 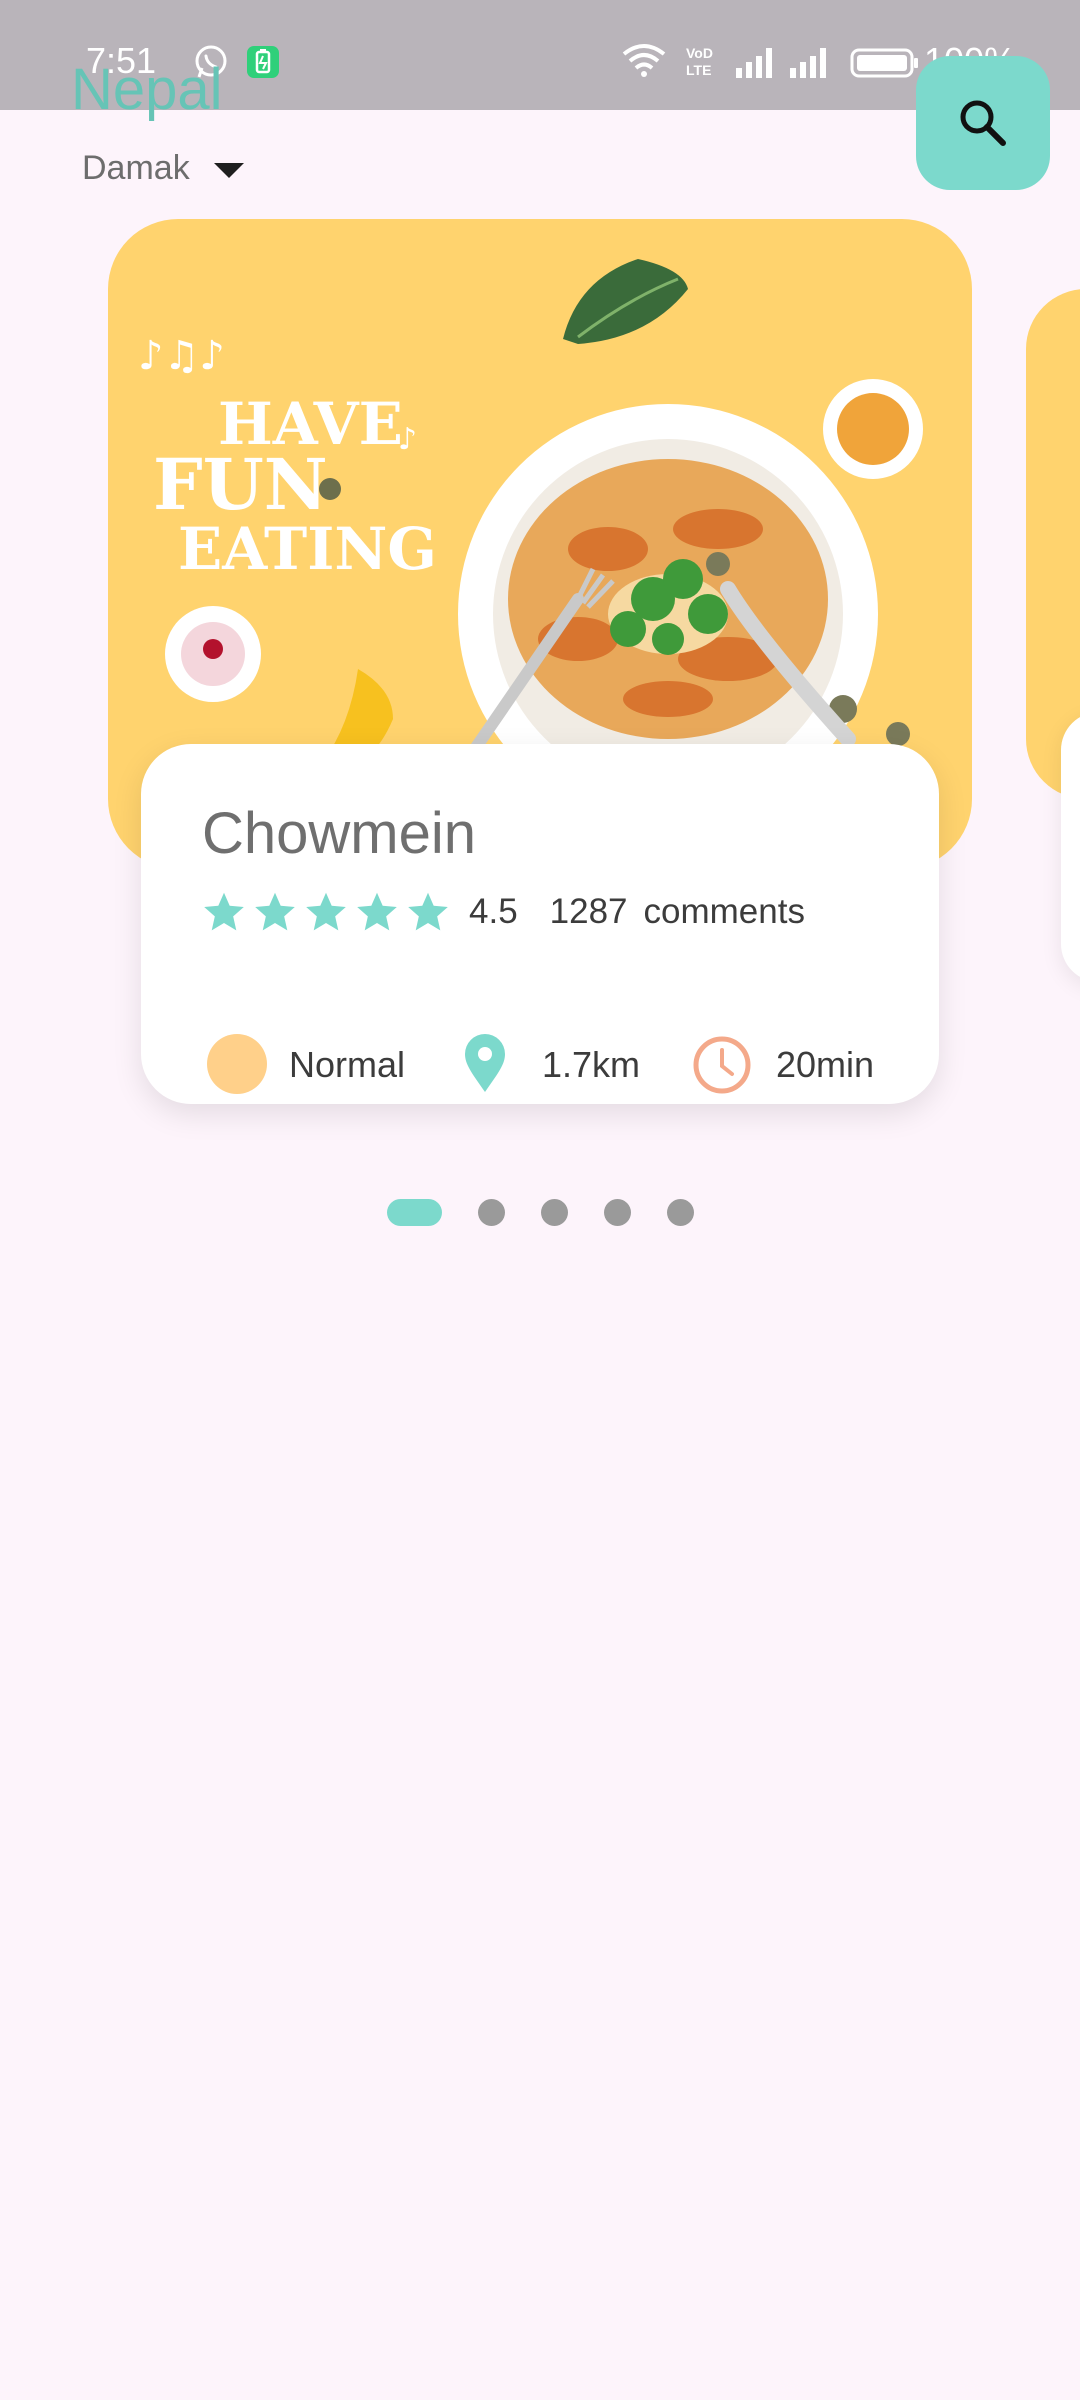 I want to click on image-text-eating: EATING, so click(x=307, y=549).